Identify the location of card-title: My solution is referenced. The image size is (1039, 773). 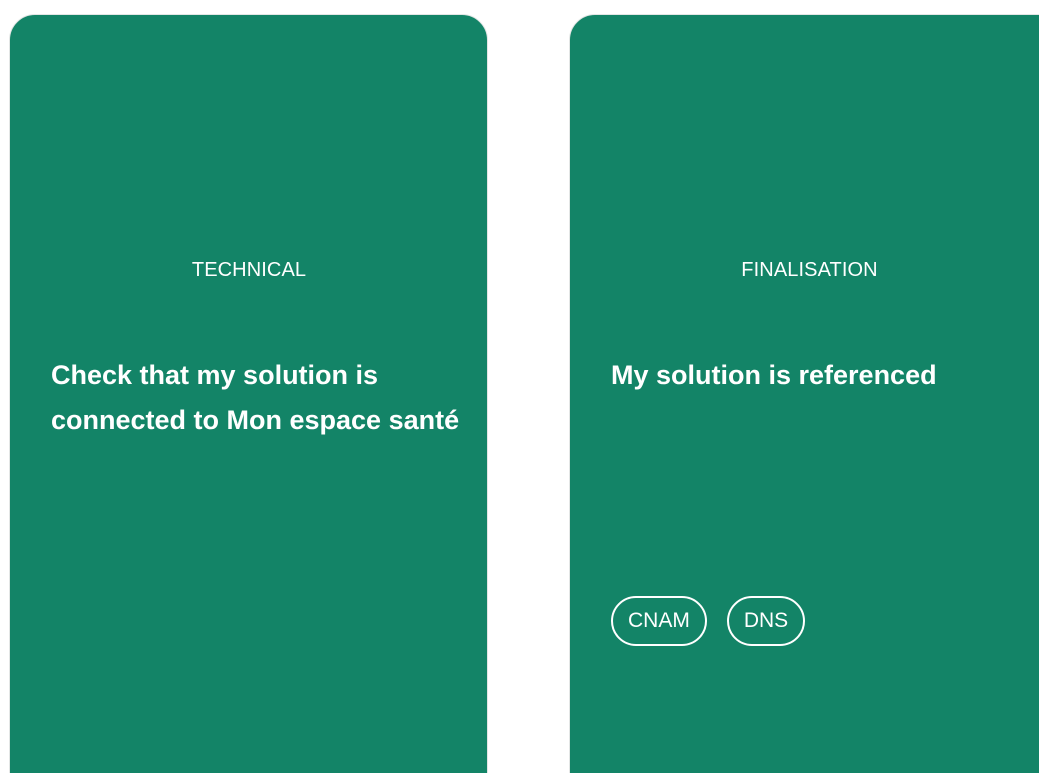
(774, 375).